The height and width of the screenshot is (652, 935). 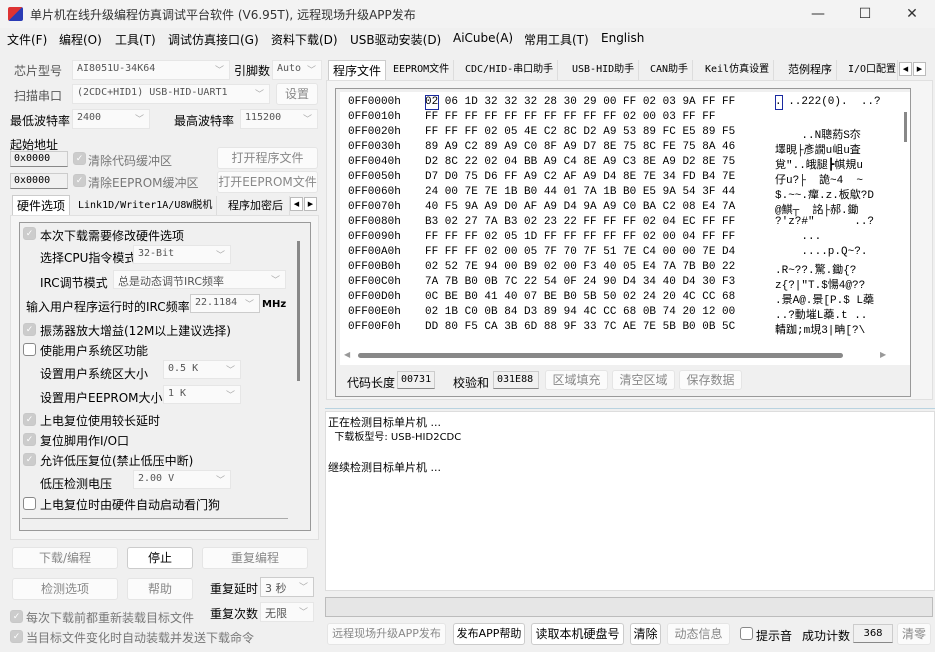 I want to click on lvd-voltage-select: 2.00 V ﹀, so click(x=182, y=479).